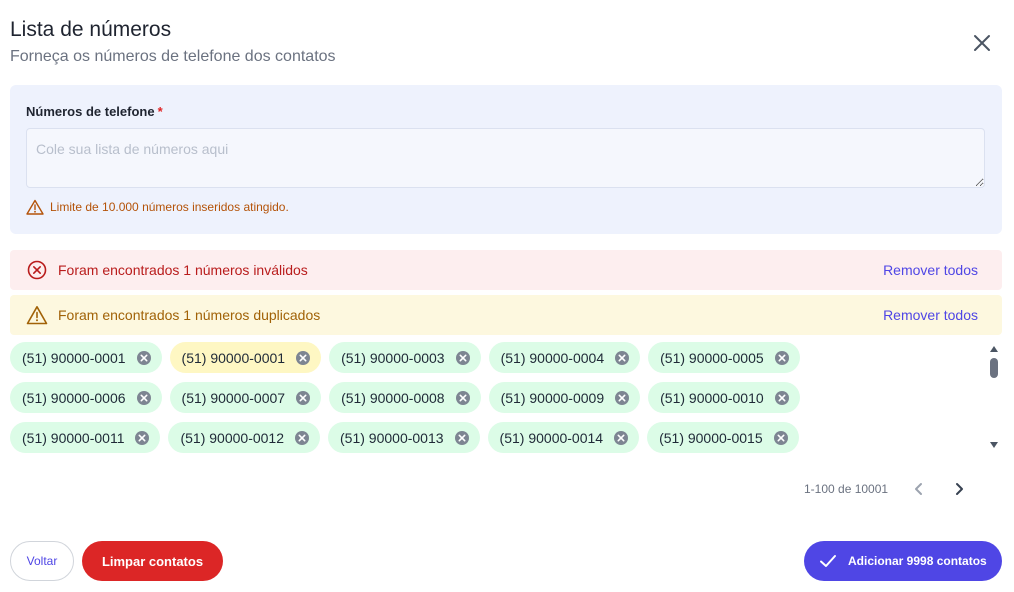  I want to click on phone-chip: (51) 90000-0009, so click(564, 397).